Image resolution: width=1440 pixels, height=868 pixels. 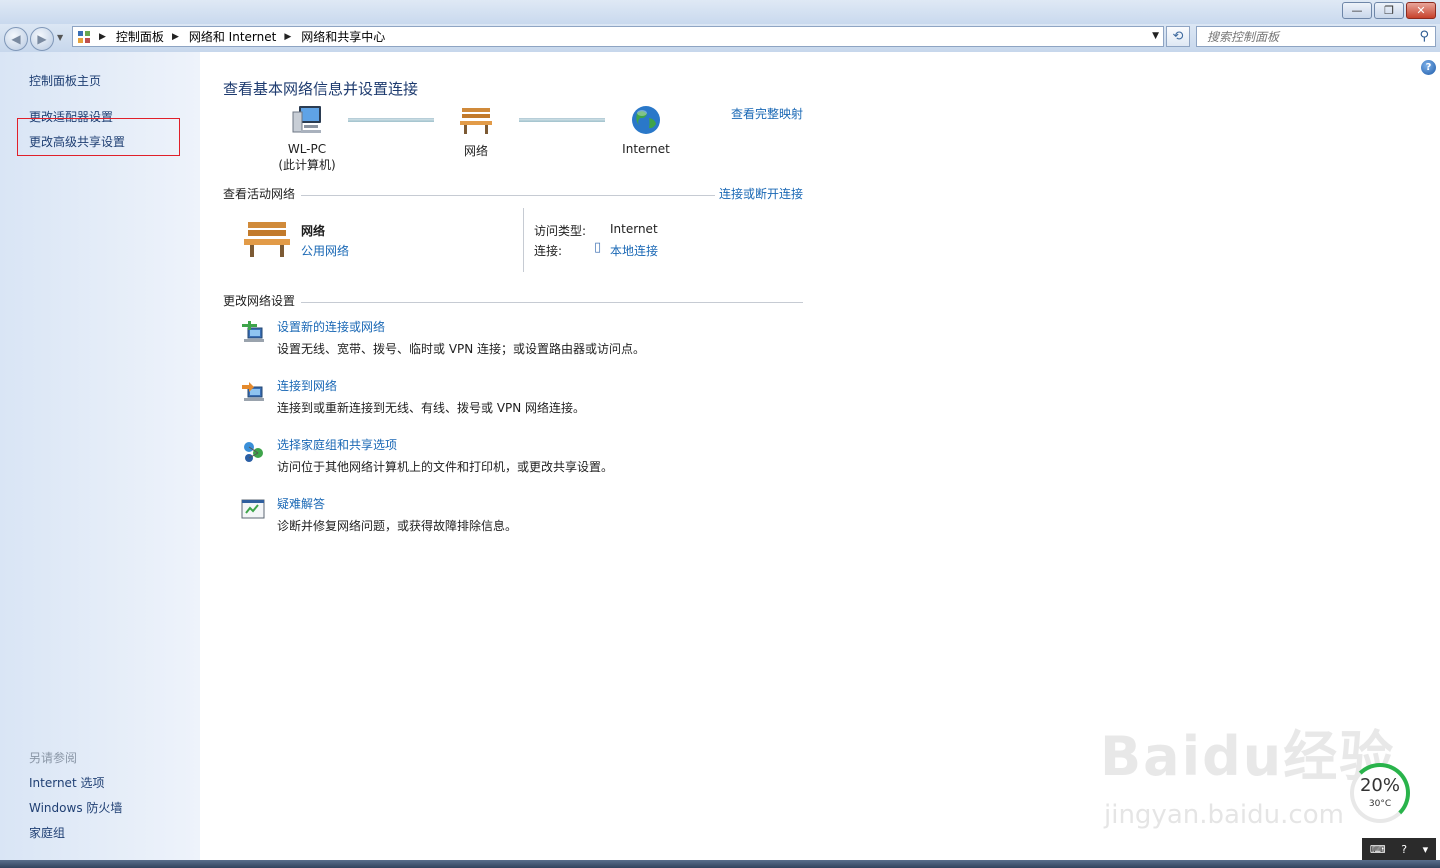 I want to click on cpu-gauge-widget: 20% 30°C, so click(x=1380, y=793).